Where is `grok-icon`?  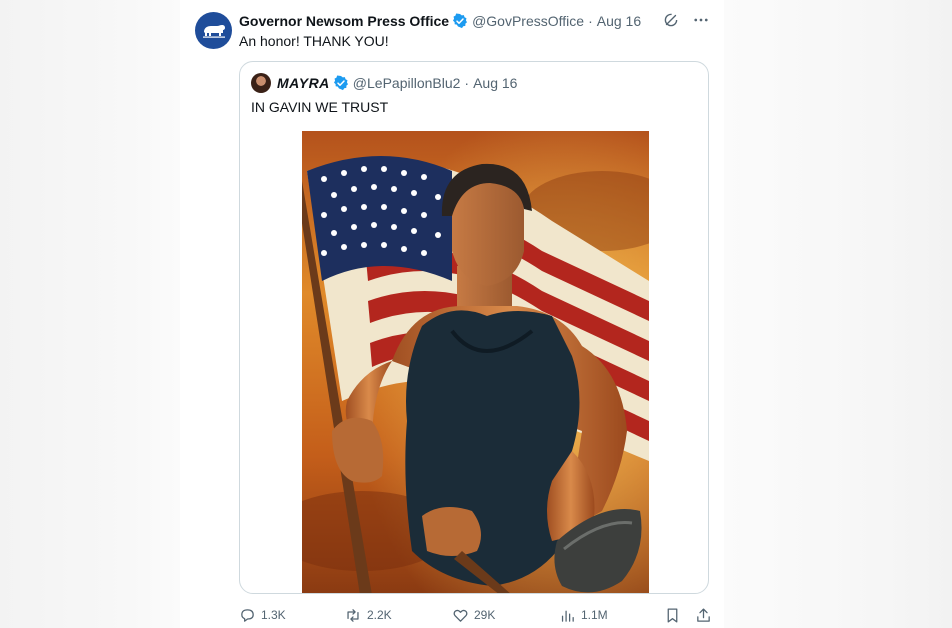
grok-icon is located at coordinates (671, 20).